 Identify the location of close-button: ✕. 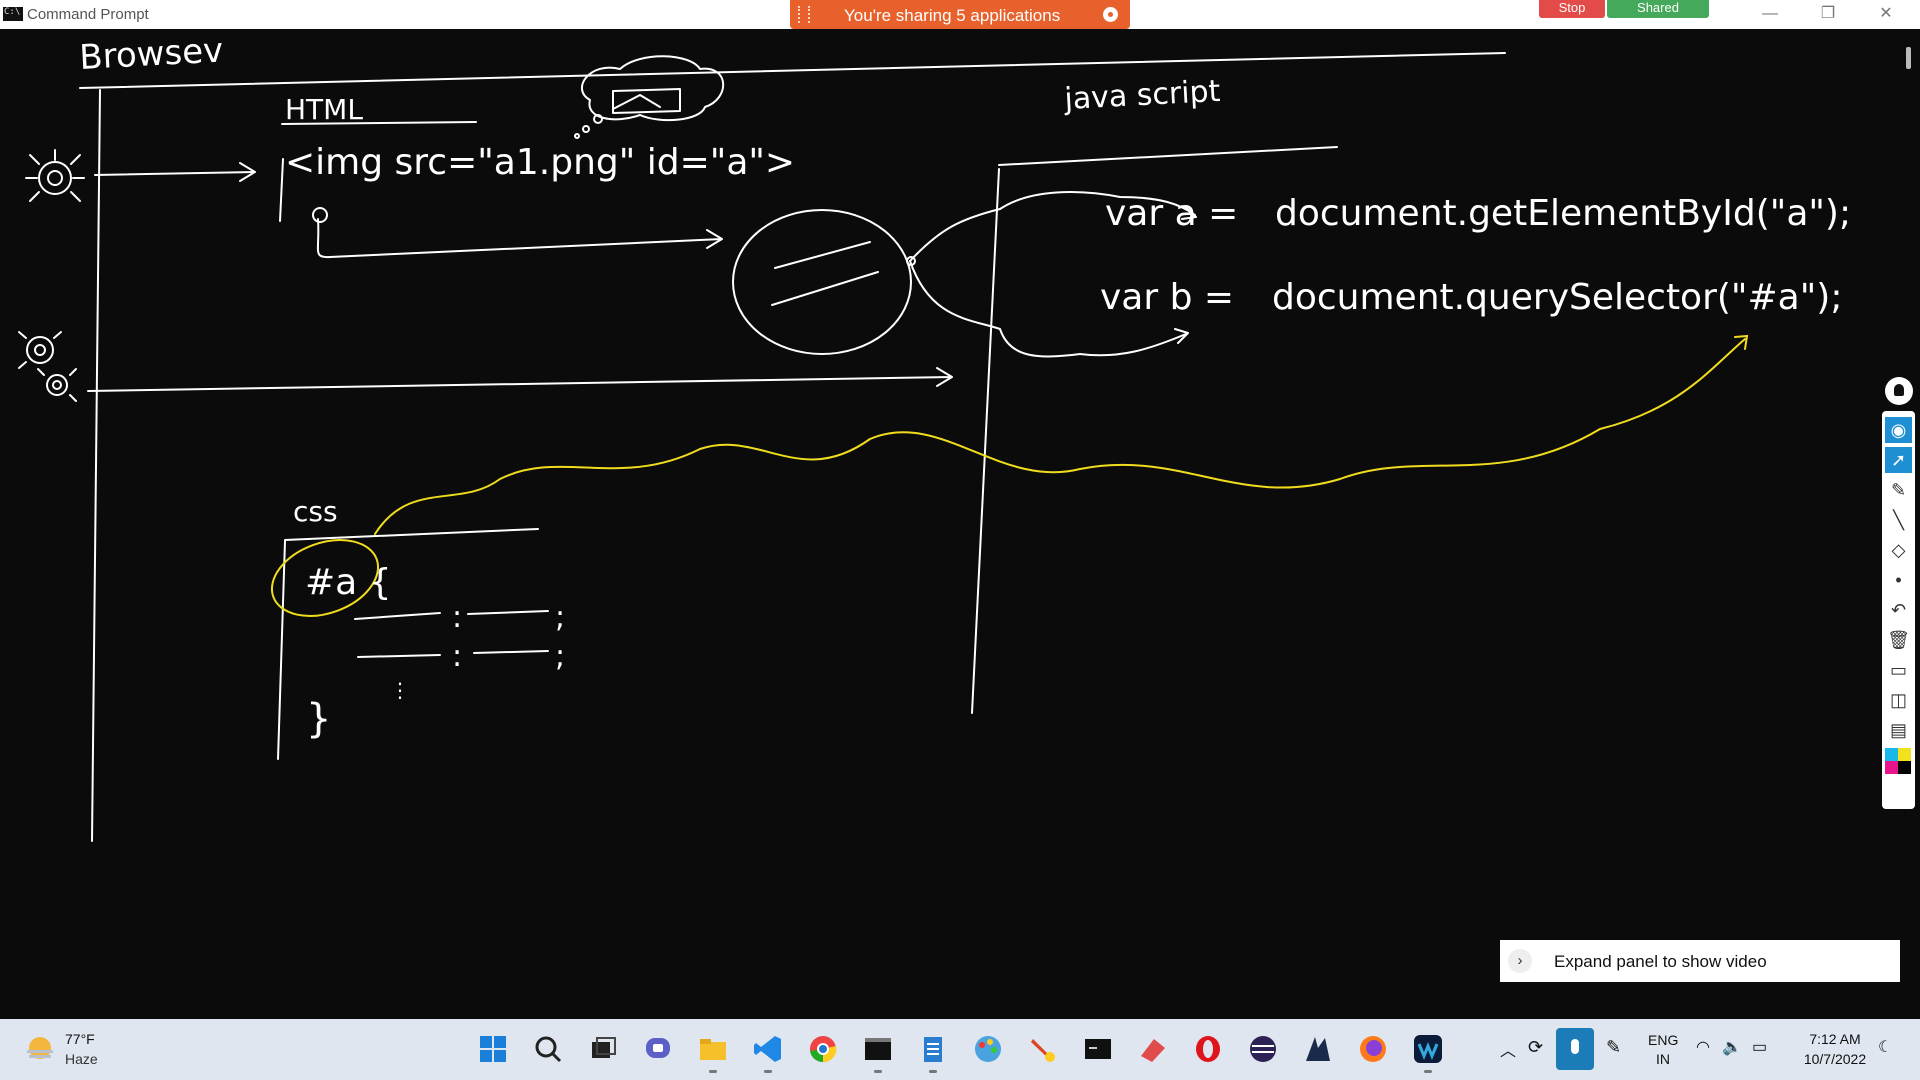
(1886, 14).